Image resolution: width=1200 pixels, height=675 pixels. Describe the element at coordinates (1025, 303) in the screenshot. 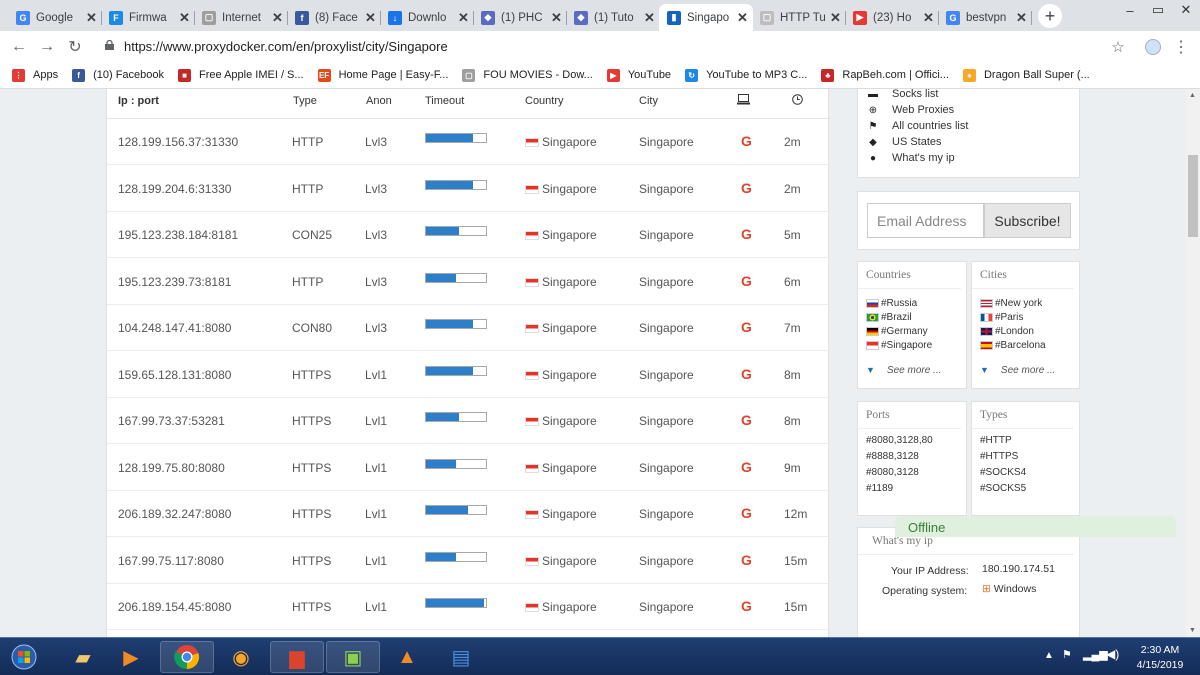

I see `city-tag-new-york: #New york` at that location.